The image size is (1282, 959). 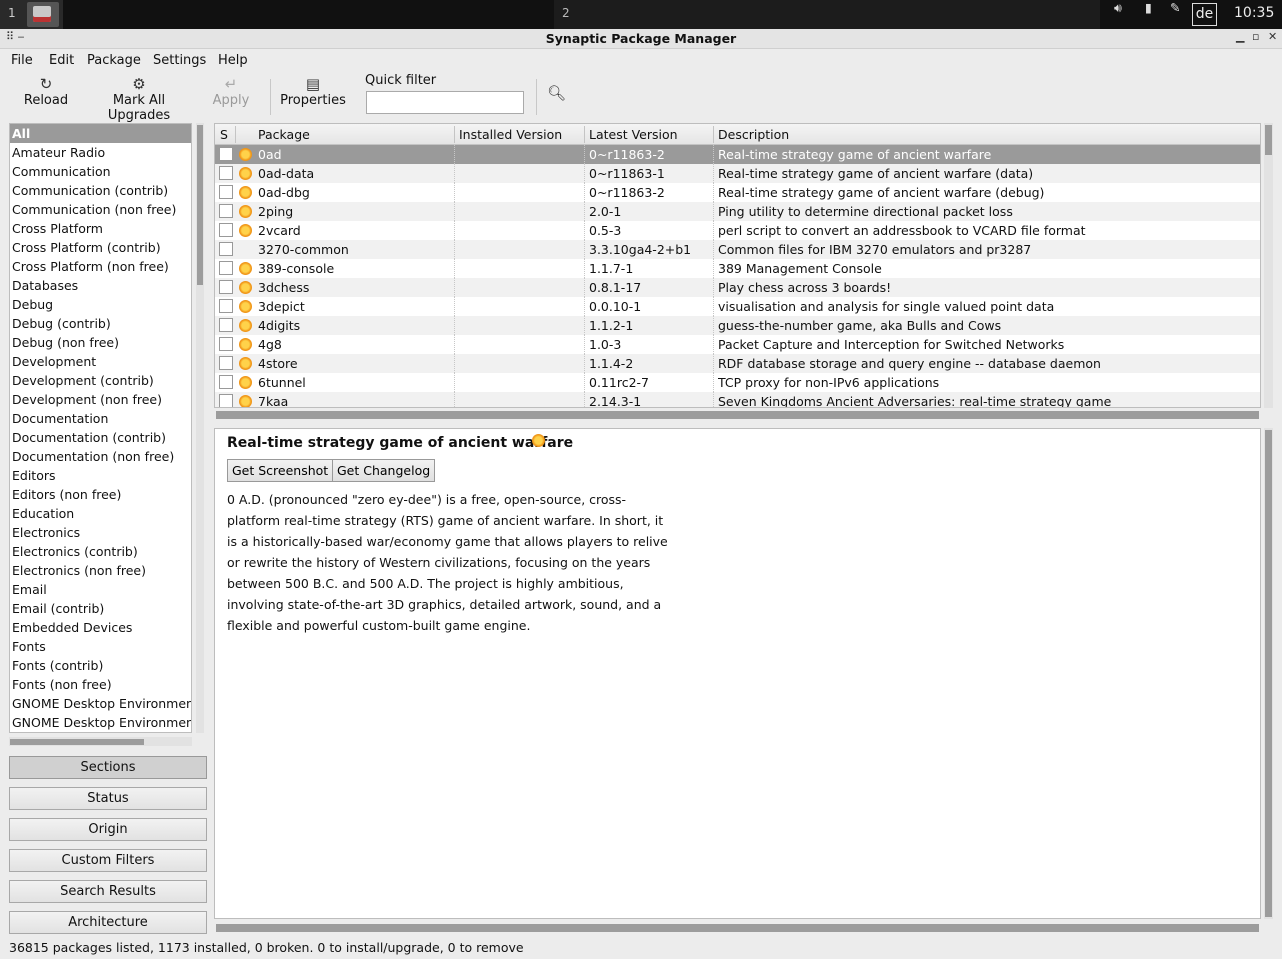 I want to click on menu-package: Package, so click(x=114, y=60).